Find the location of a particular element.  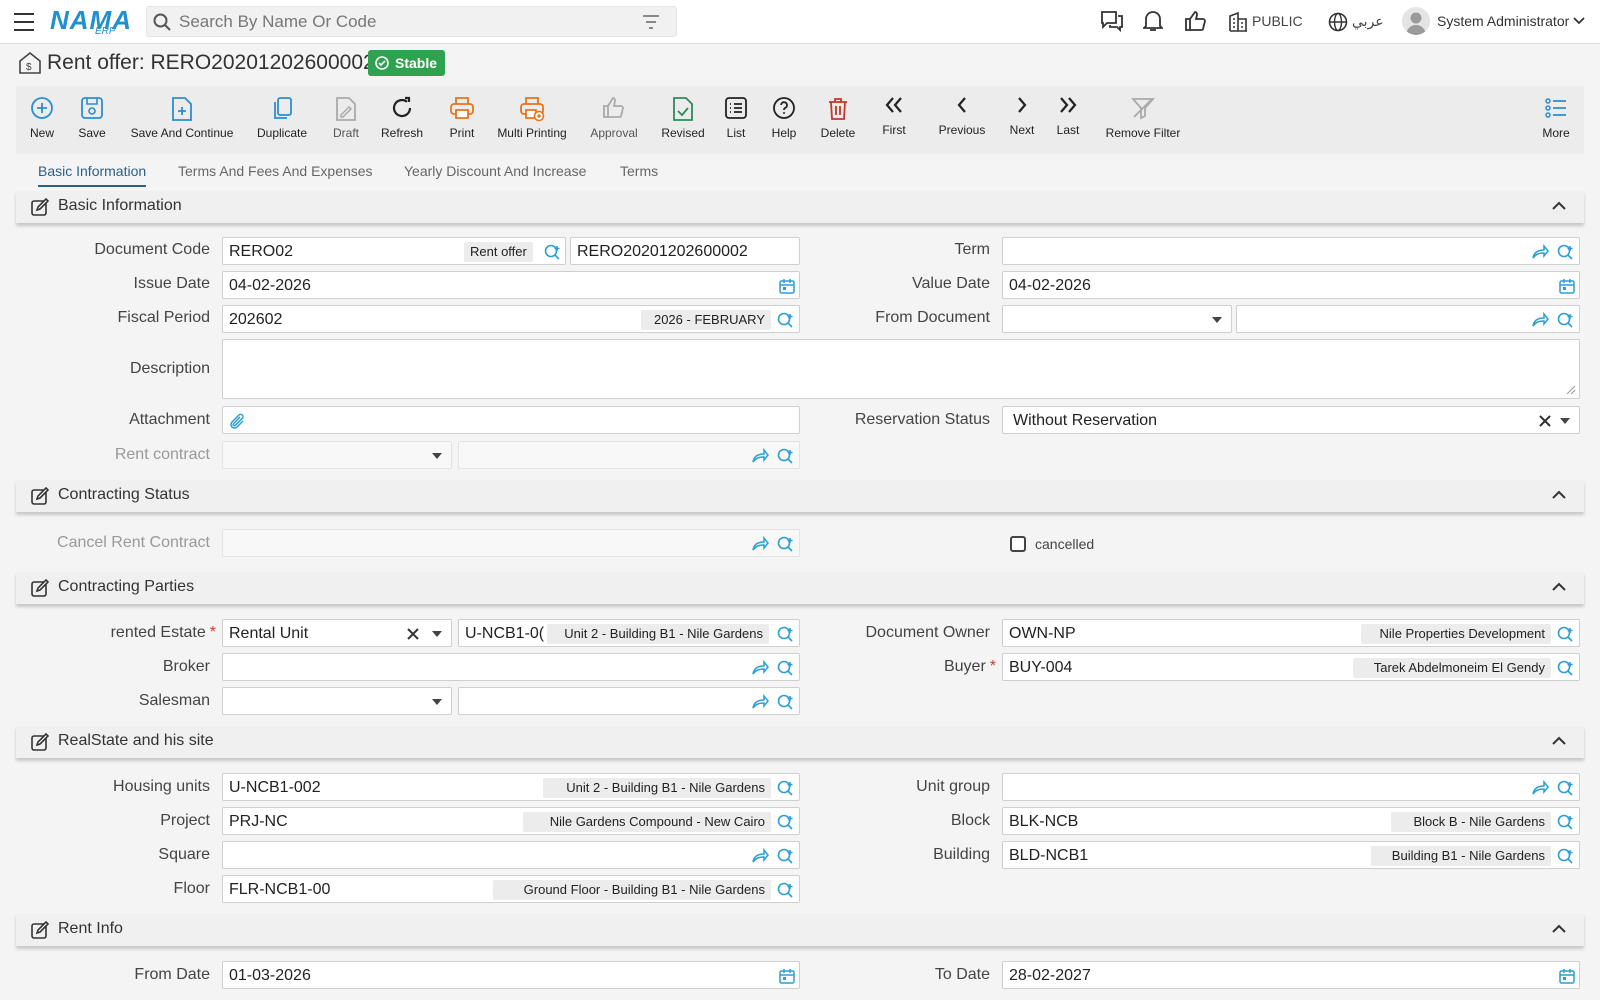

reservation-status-select: Without Reservation is located at coordinates (1291, 420).